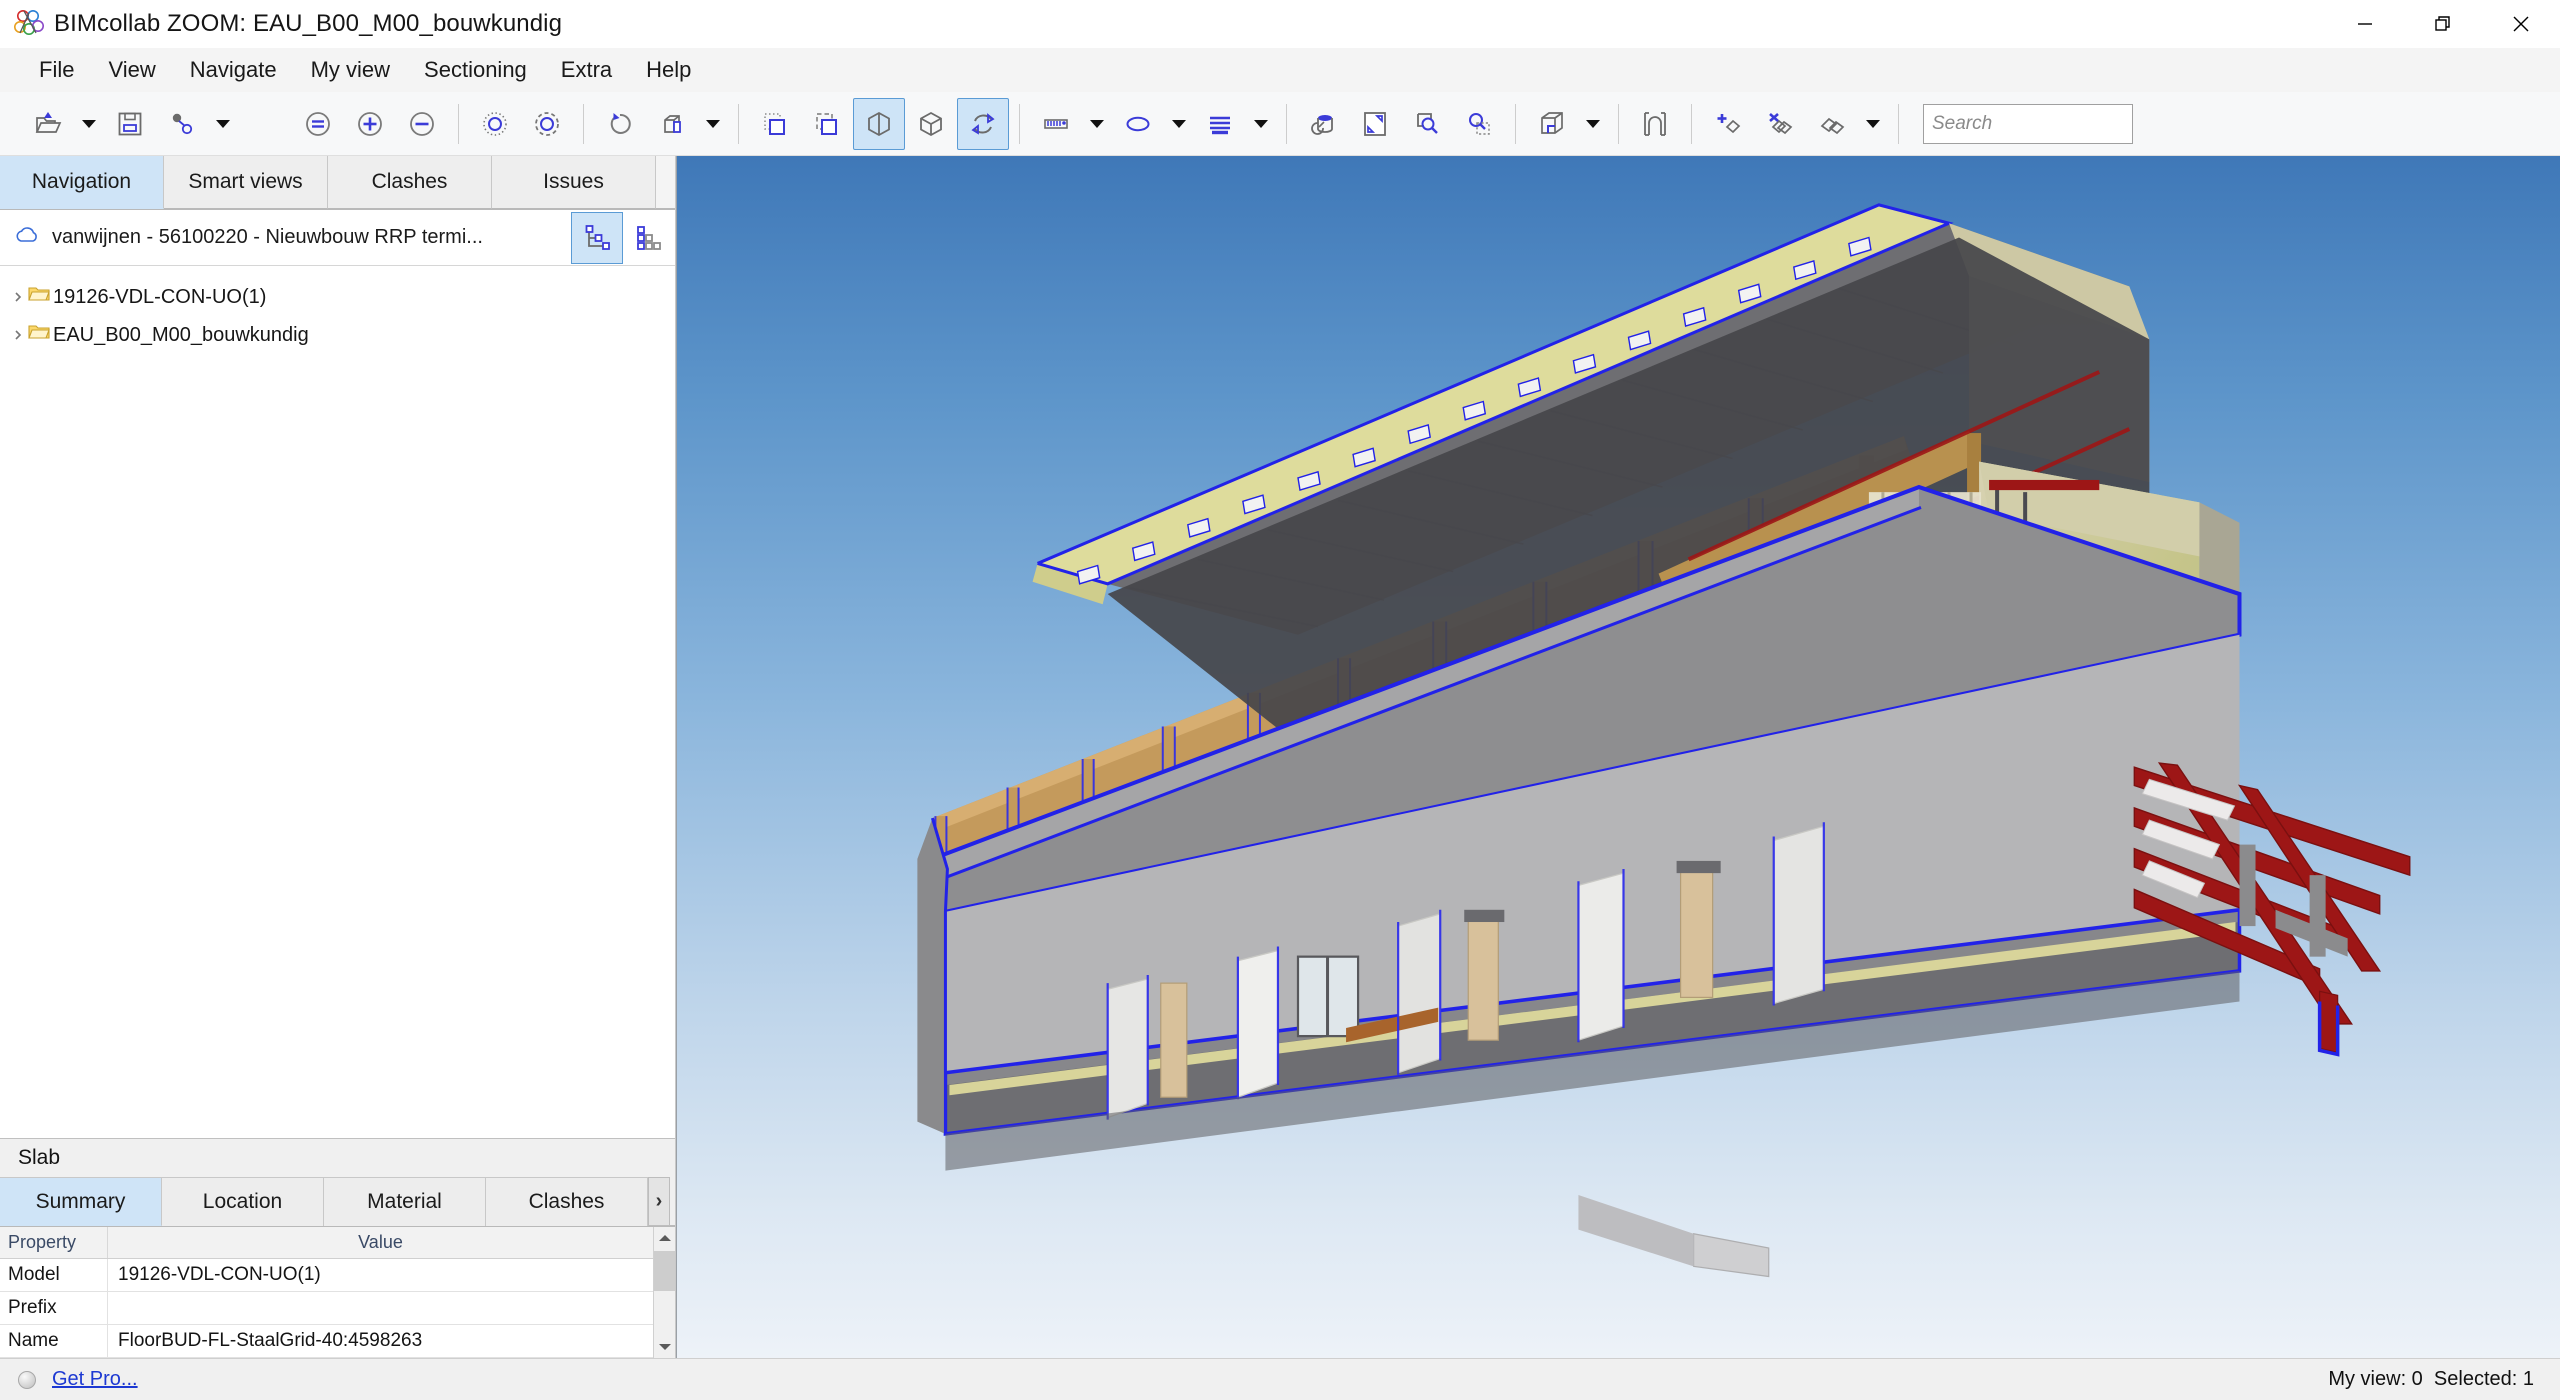 Image resolution: width=2560 pixels, height=1400 pixels. I want to click on tab-smart-views: Smart views, so click(246, 182).